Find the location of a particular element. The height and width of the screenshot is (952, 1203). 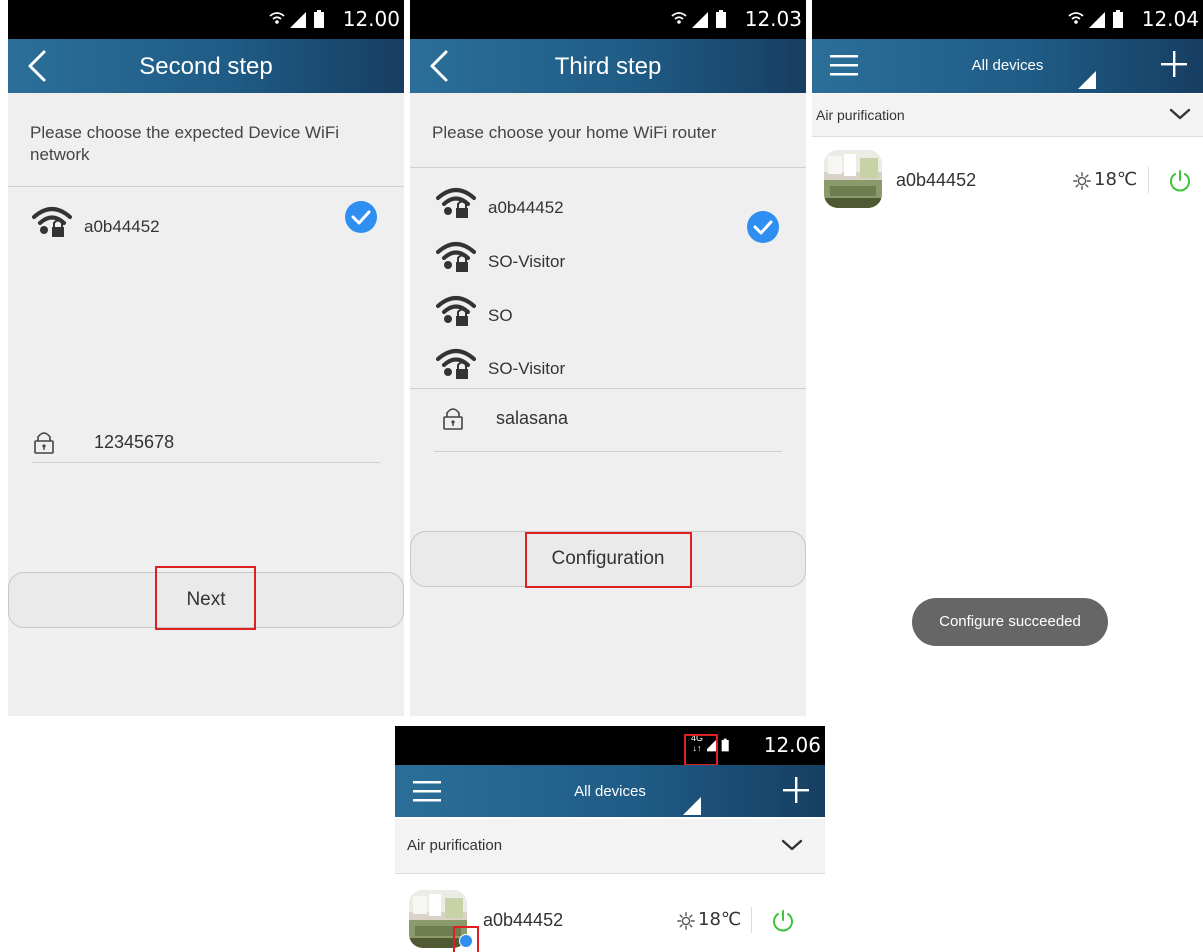

toast-text: Configure succeeded is located at coordinates (1010, 621).